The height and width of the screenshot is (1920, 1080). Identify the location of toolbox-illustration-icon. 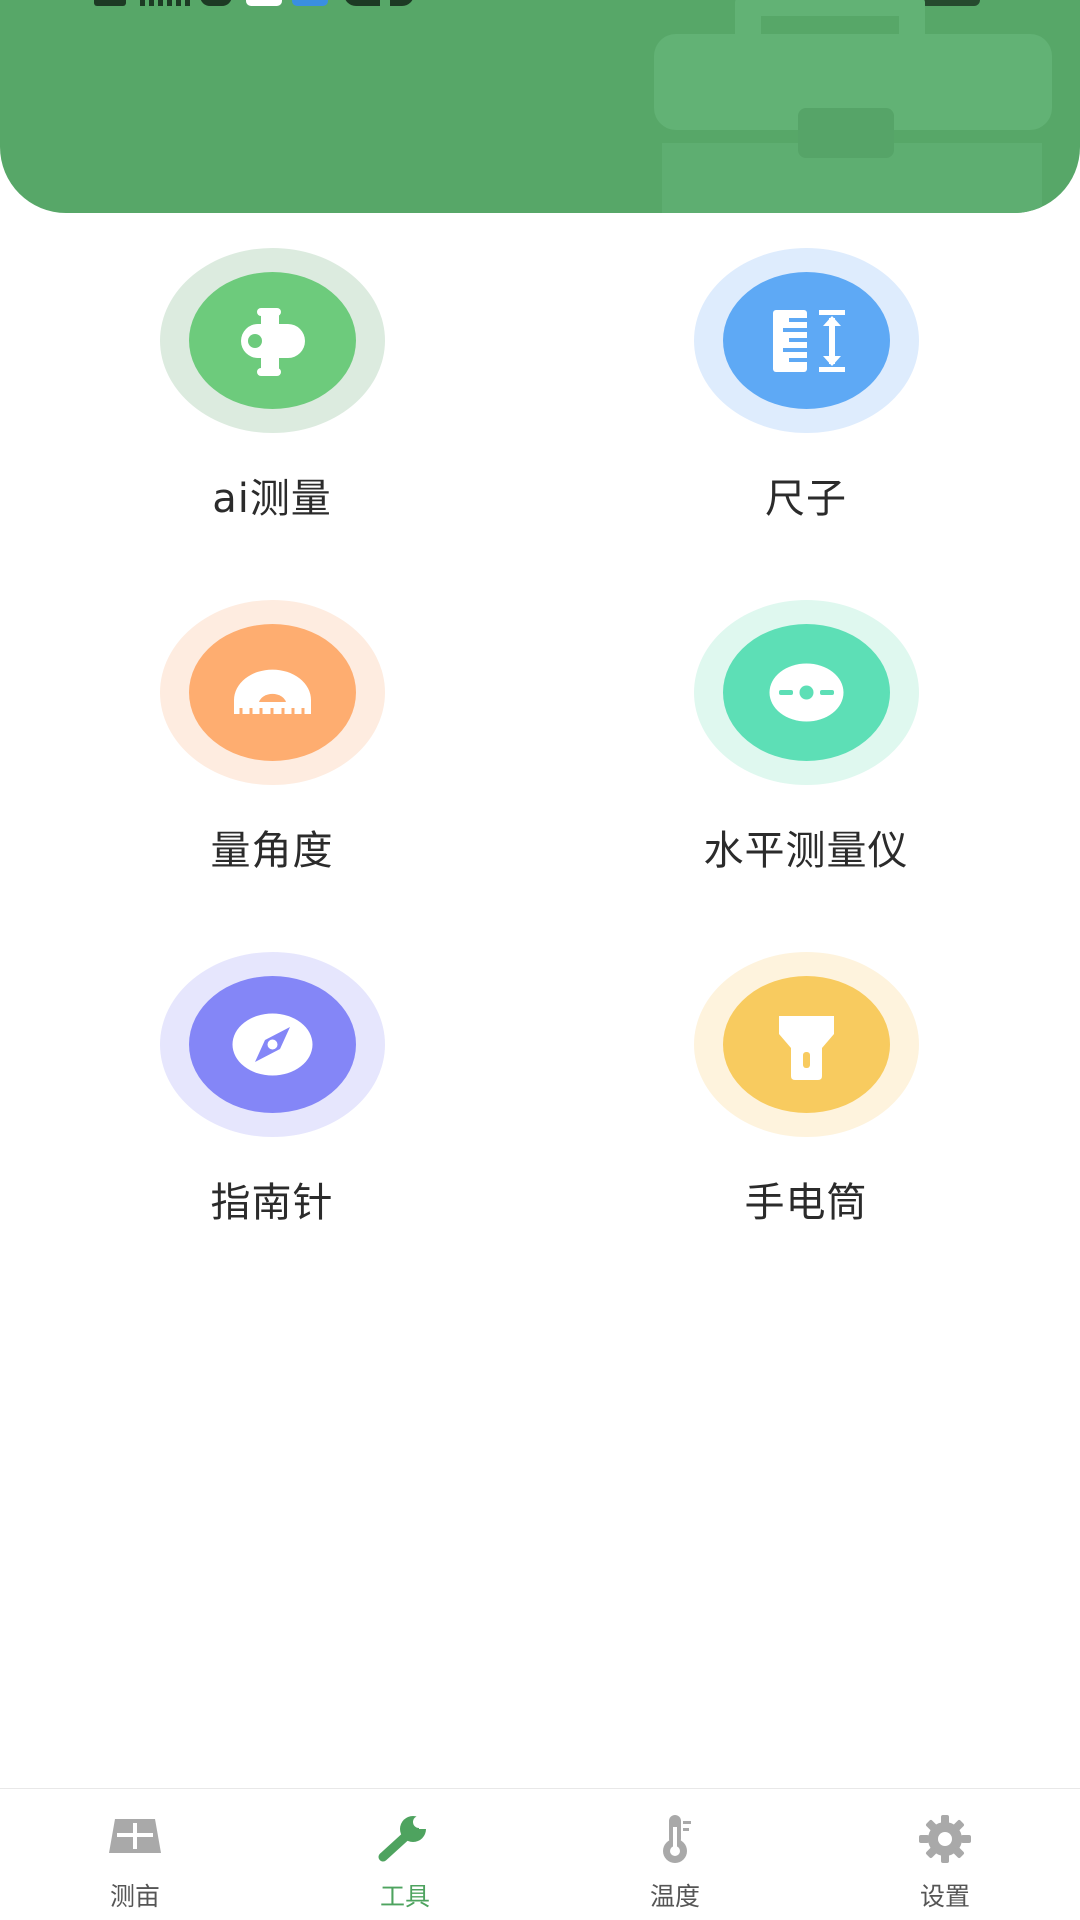
(850, 106).